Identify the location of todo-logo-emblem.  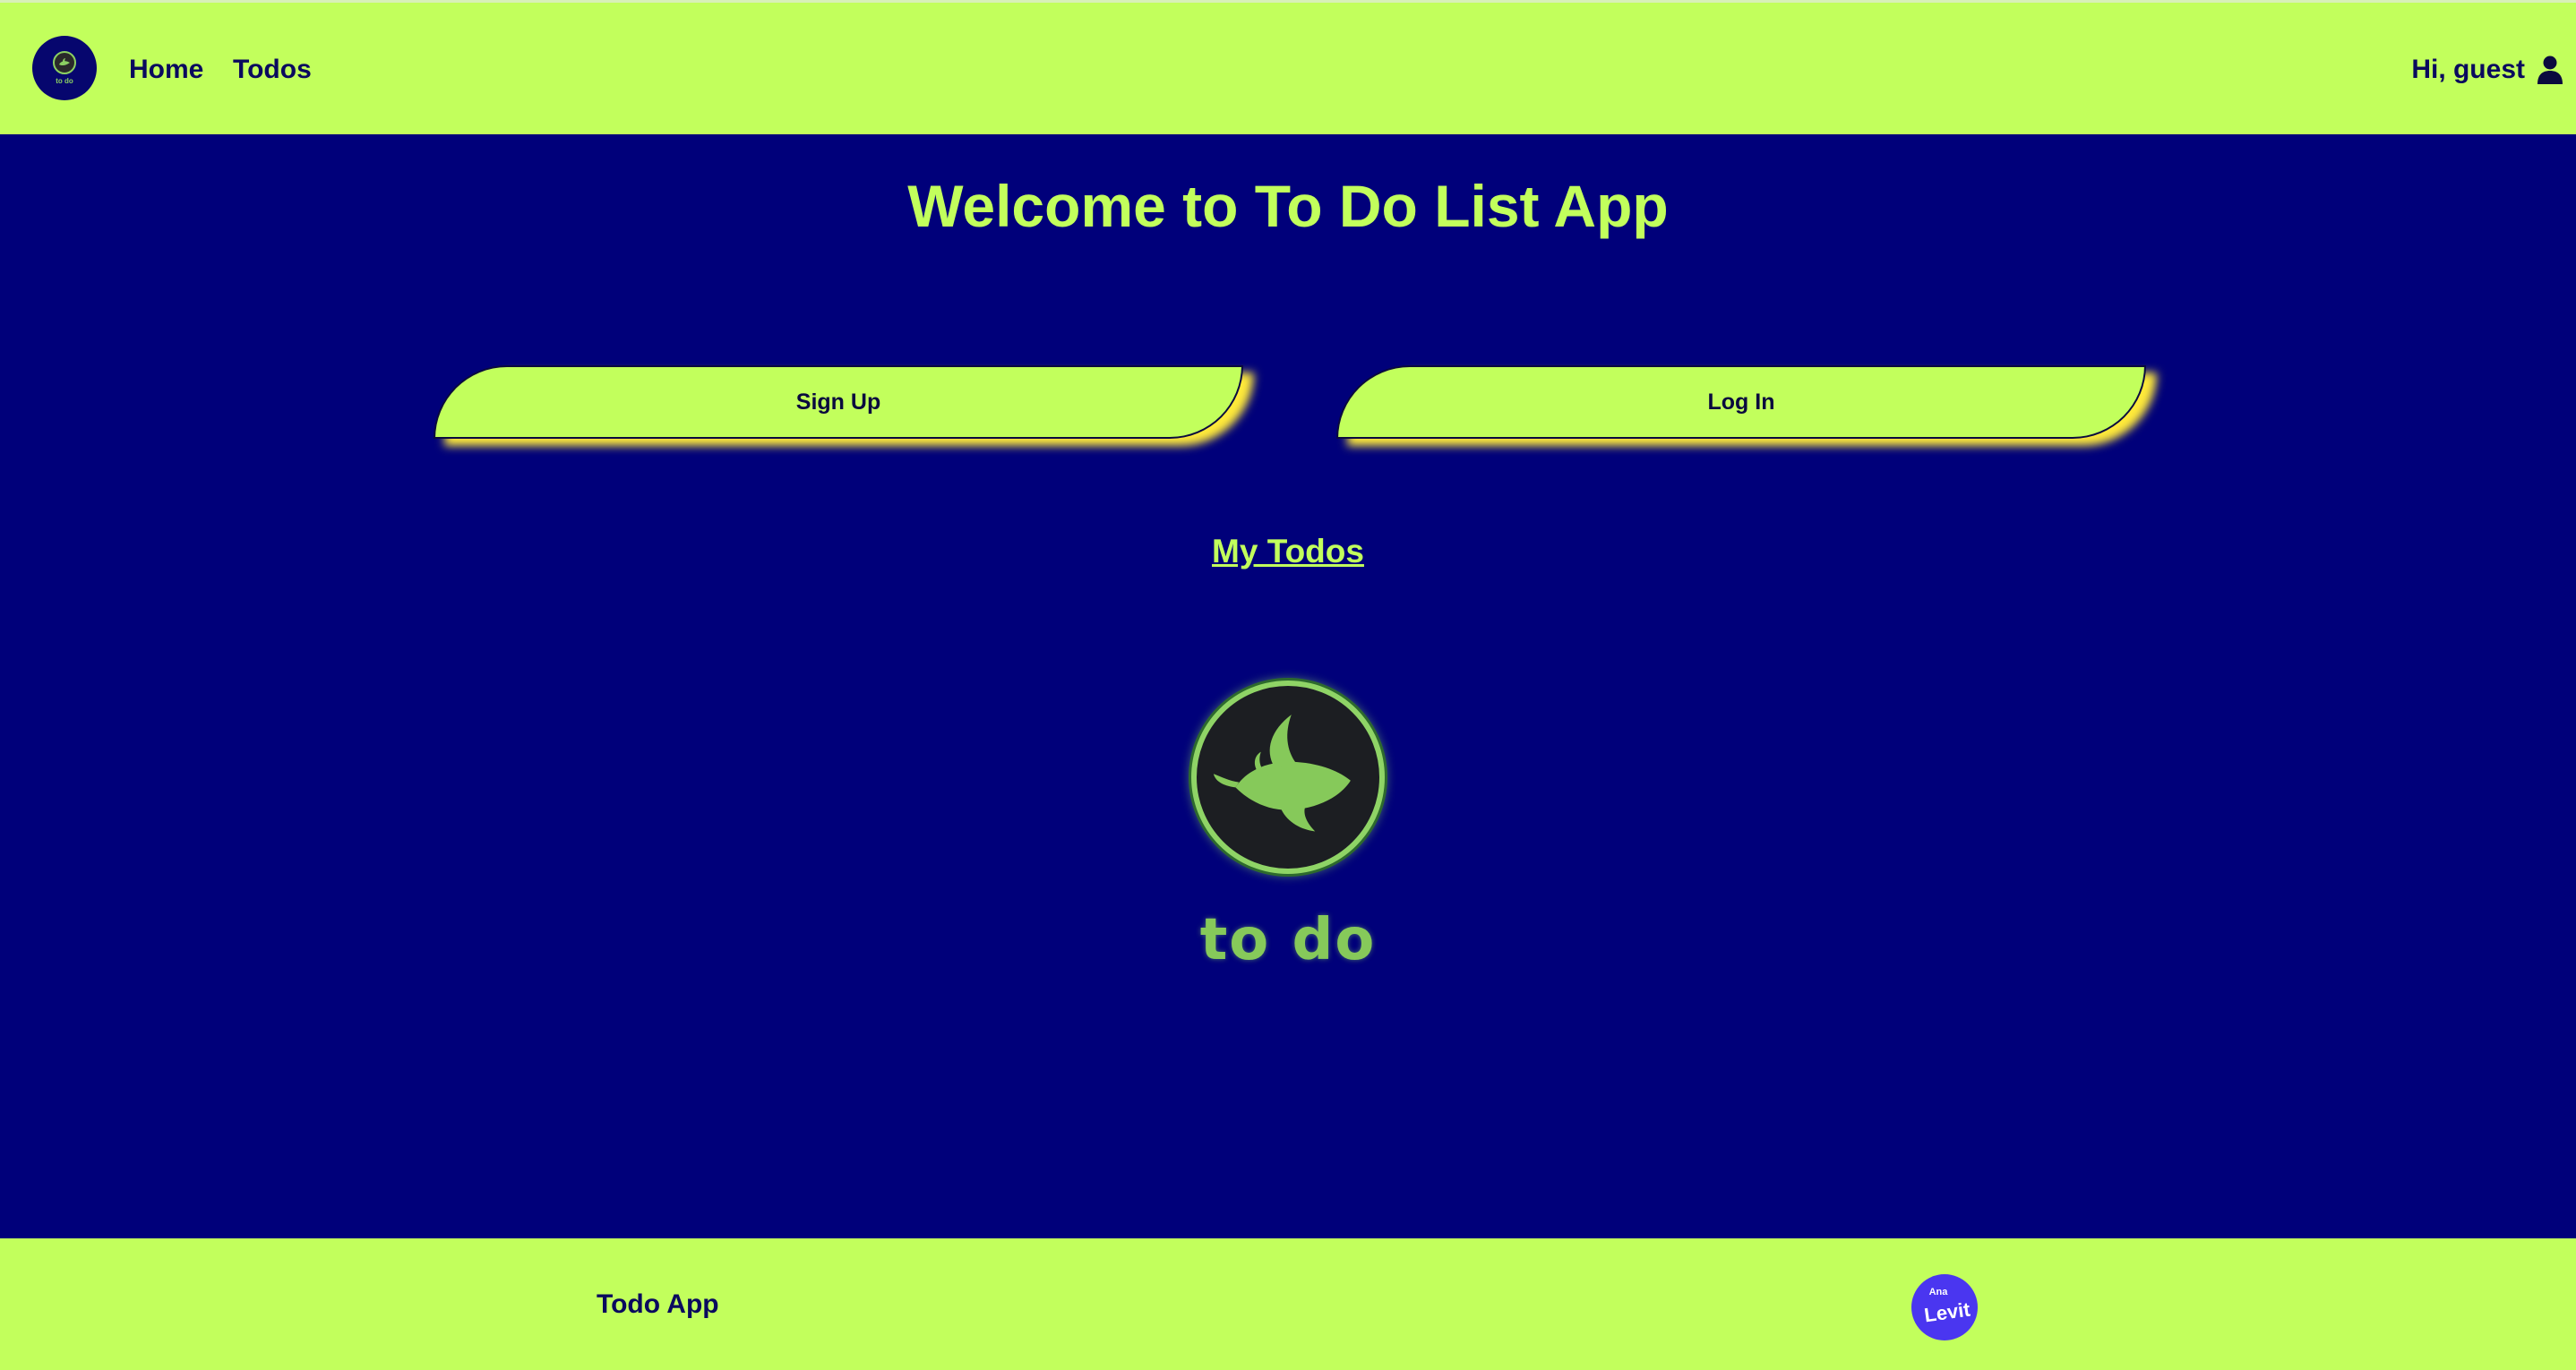
(1288, 777).